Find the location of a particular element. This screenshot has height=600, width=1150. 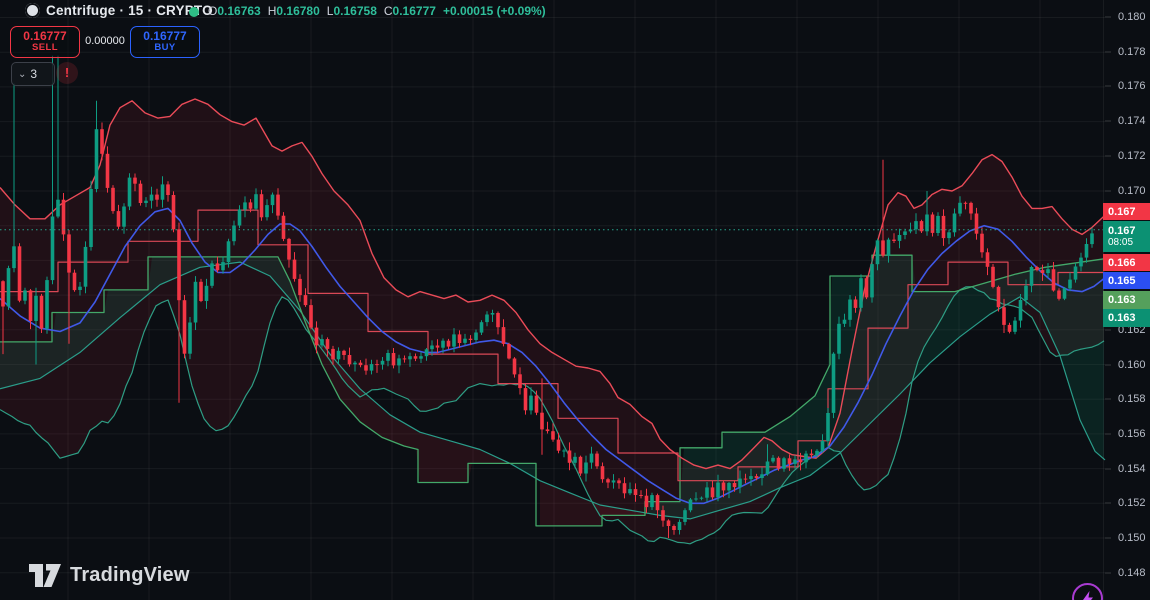

bar-countdown: 08:05 is located at coordinates (1121, 242).